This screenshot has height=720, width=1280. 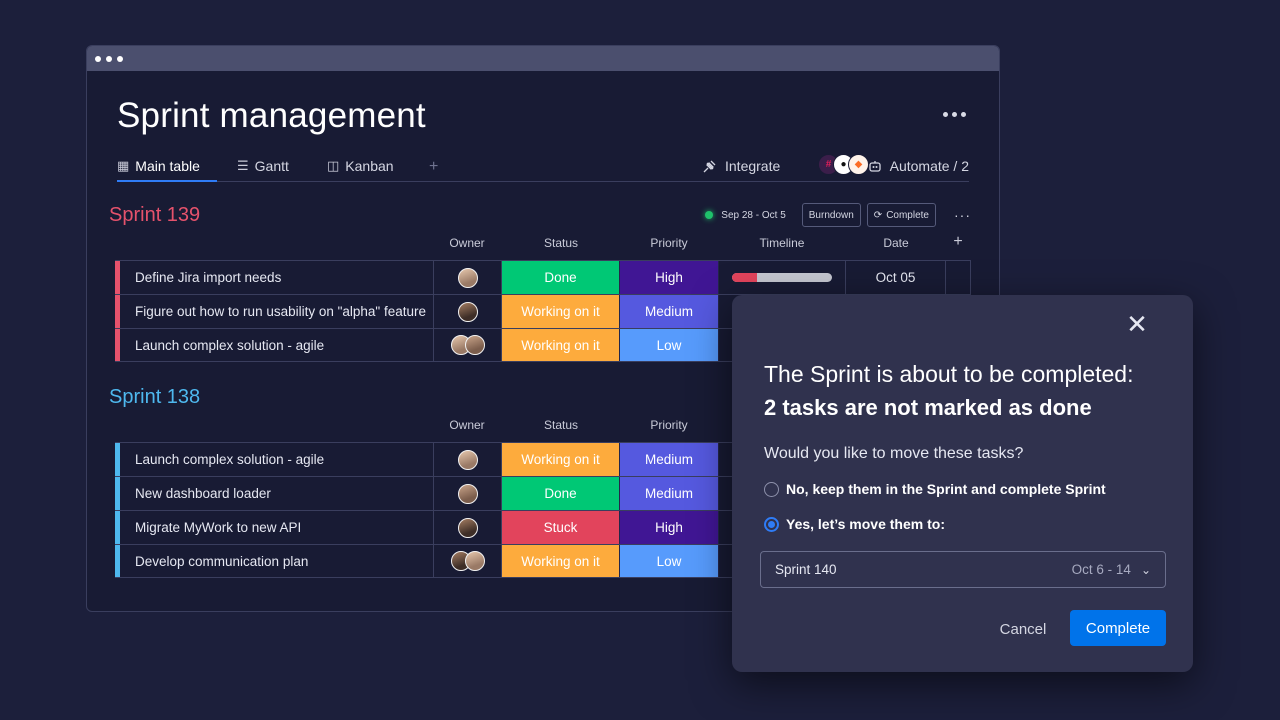 What do you see at coordinates (918, 166) in the screenshot?
I see `automate-button: Automate / 2` at bounding box center [918, 166].